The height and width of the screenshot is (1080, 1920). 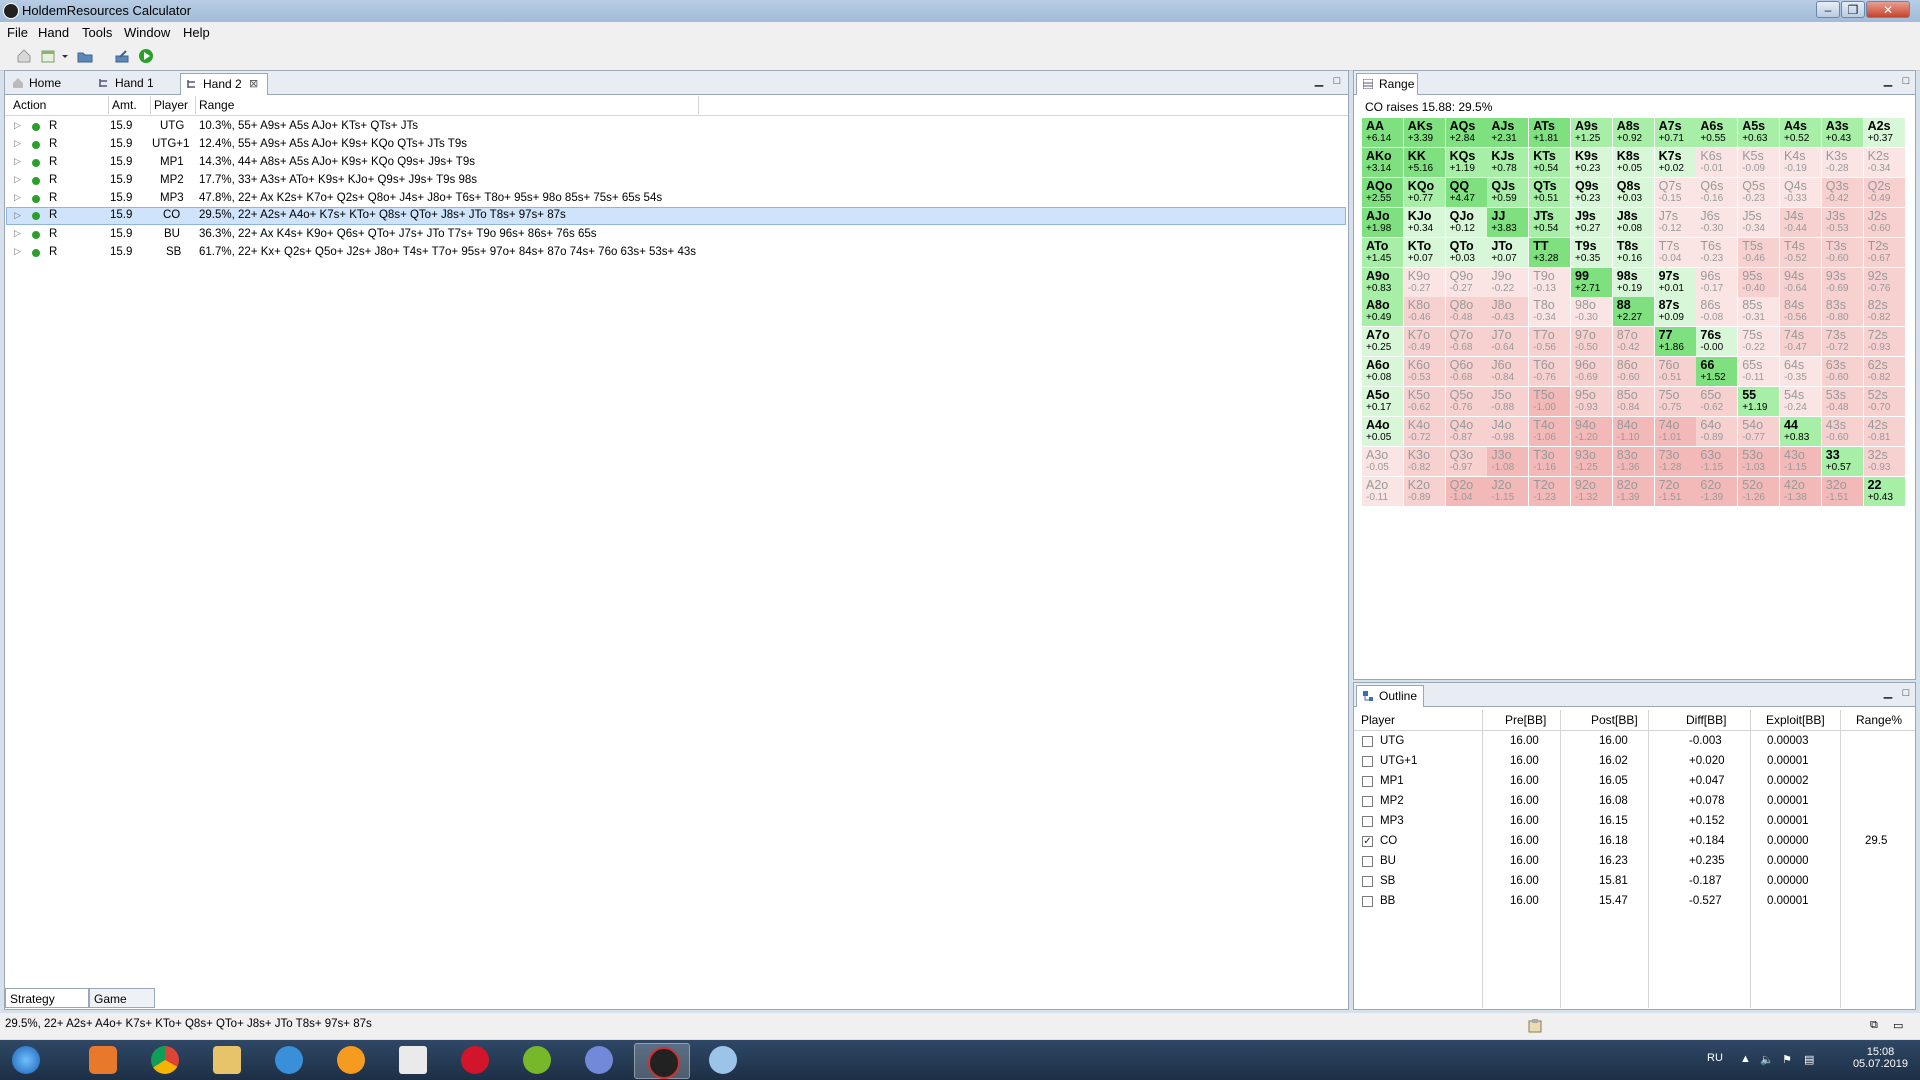 What do you see at coordinates (1717, 372) in the screenshot?
I see `range-cell: 66 +1.52` at bounding box center [1717, 372].